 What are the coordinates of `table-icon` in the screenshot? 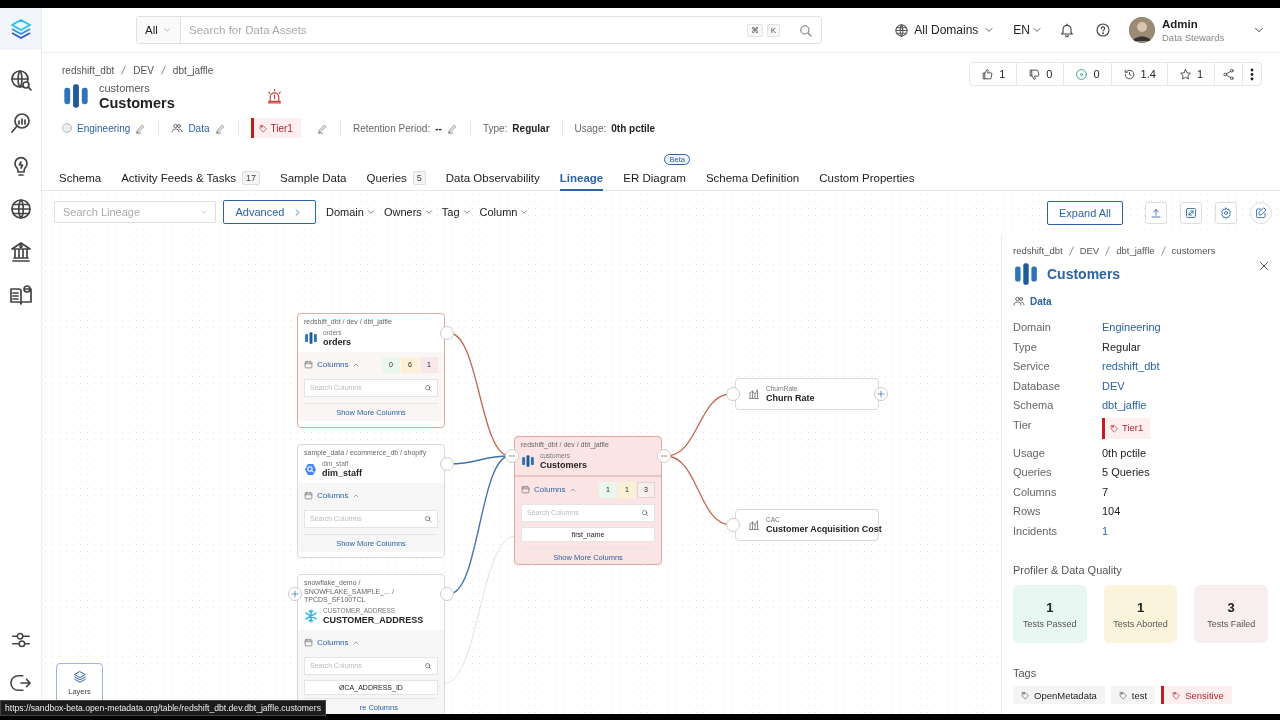 It's located at (528, 461).